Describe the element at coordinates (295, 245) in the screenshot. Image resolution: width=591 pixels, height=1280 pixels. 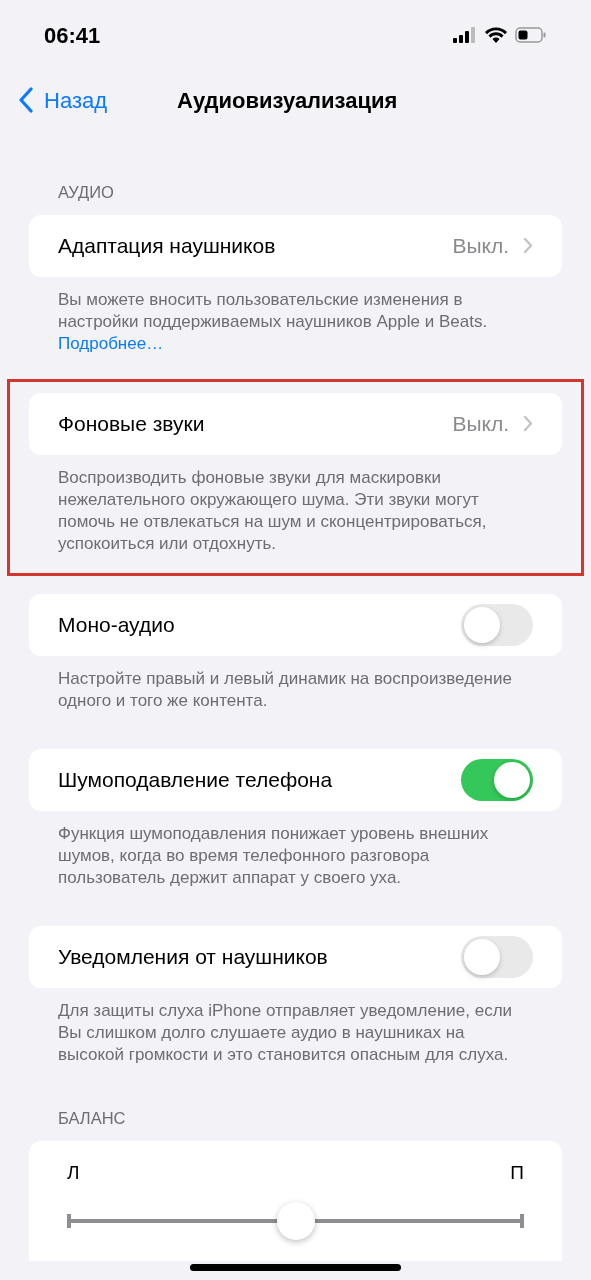
I see `settings-row: Адаптация наушников Выкл.` at that location.